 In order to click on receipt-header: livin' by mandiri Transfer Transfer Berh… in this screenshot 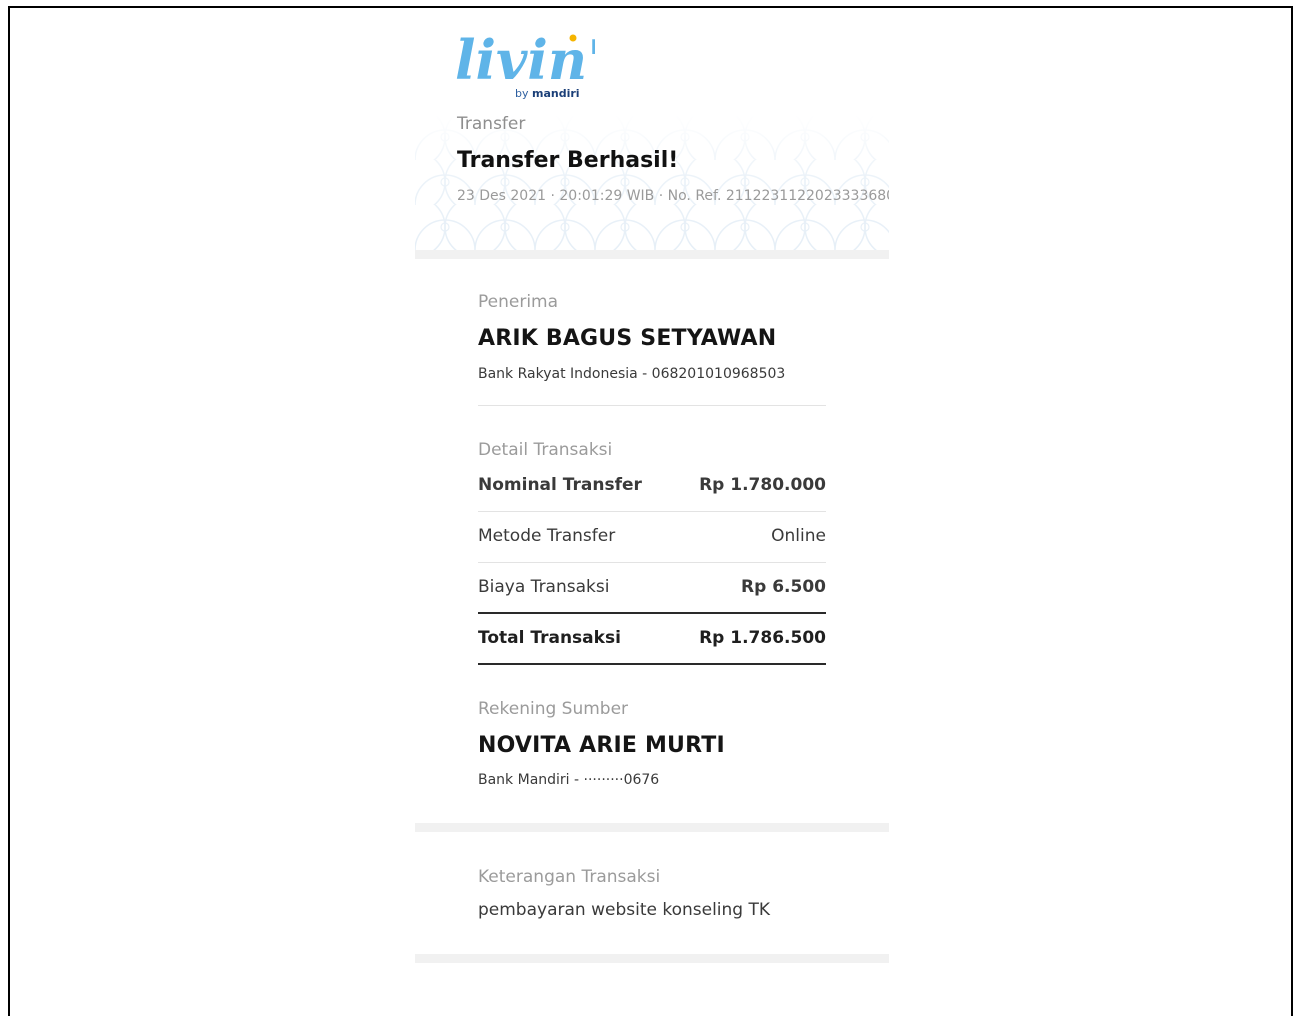, I will do `click(652, 135)`.